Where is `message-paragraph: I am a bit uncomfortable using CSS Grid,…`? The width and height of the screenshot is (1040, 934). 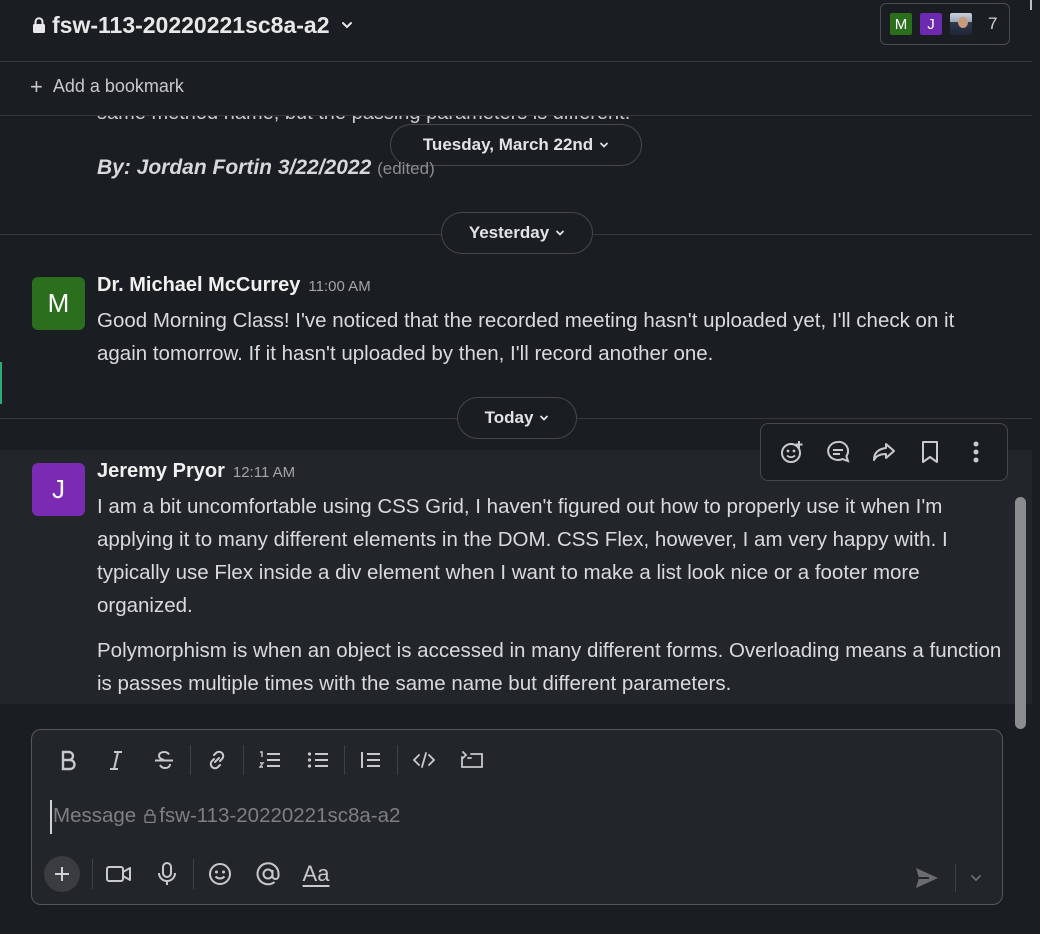 message-paragraph: I am a bit uncomfortable using CSS Grid,… is located at coordinates (522, 556).